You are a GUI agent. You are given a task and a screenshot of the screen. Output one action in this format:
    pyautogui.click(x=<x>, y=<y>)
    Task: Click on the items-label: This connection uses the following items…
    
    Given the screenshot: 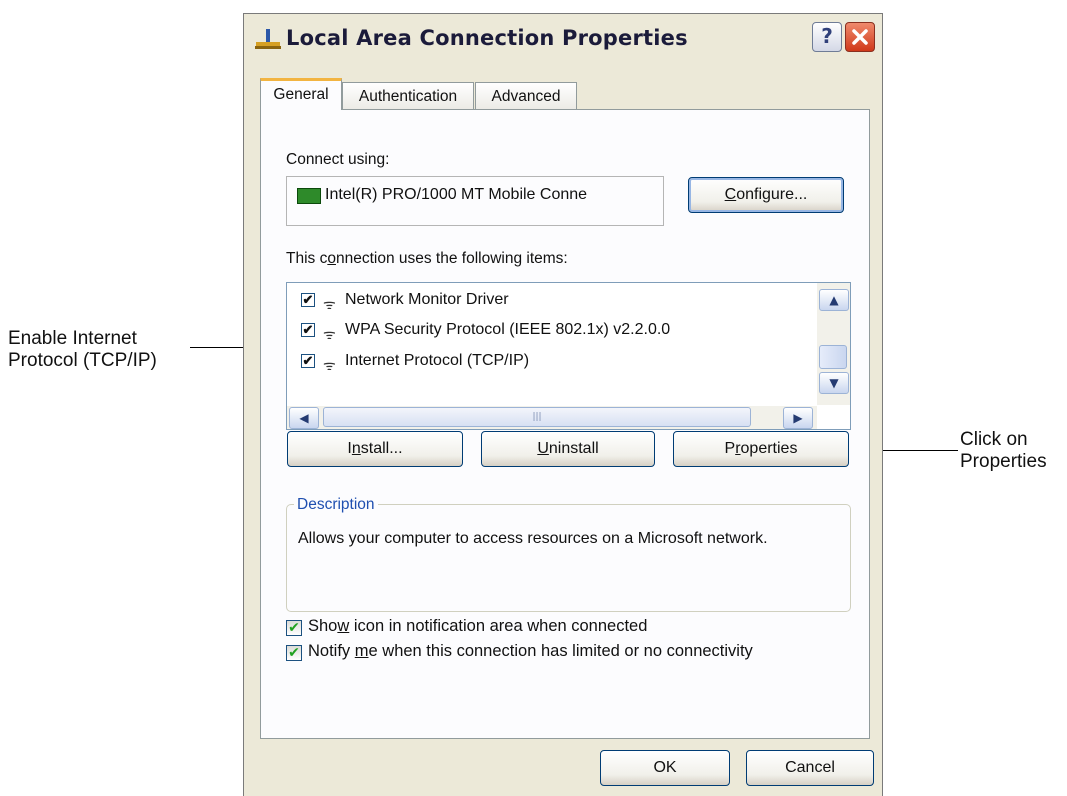 What is the action you would take?
    pyautogui.click(x=427, y=259)
    